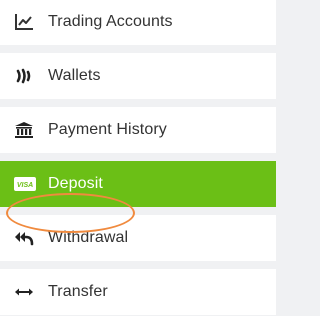 The image size is (320, 316). I want to click on menu-item-label: Deposit, so click(75, 183).